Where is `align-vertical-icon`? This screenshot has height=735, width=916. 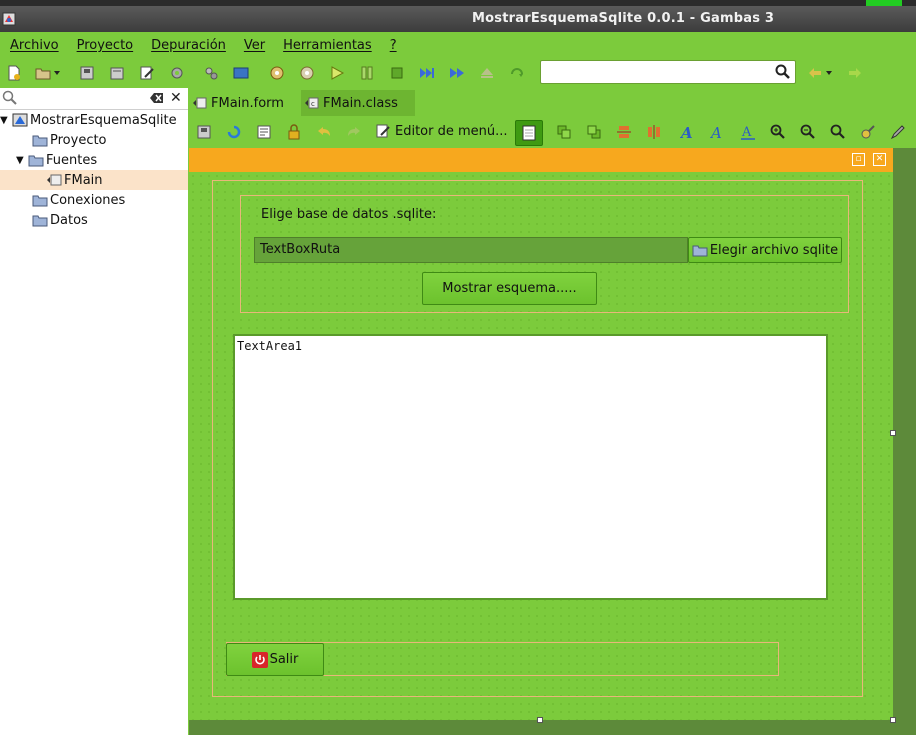
align-vertical-icon is located at coordinates (624, 132).